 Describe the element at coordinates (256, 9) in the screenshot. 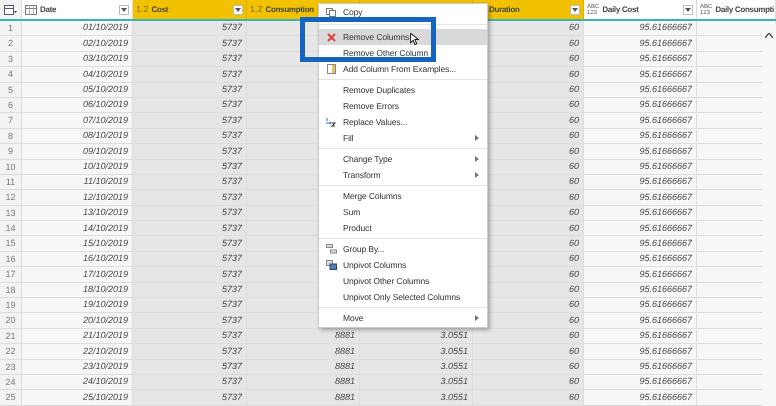

I see `decimal-type-label: 1.2` at that location.